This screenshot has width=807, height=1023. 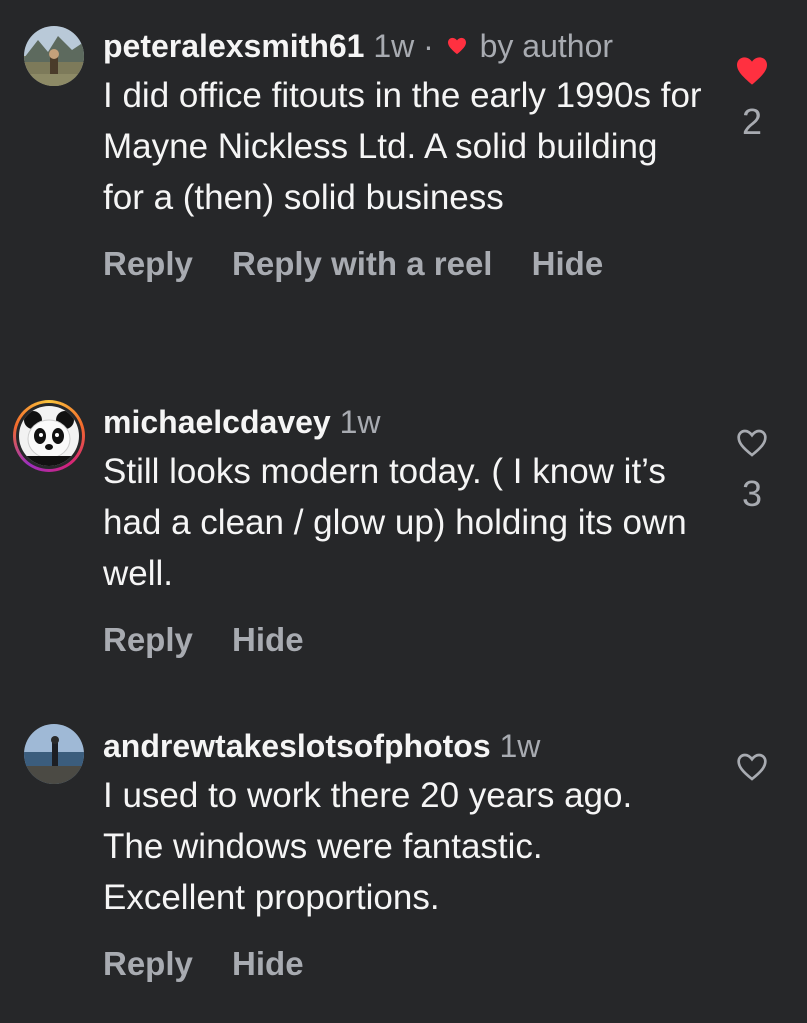 I want to click on username: peteralexsmith61, so click(x=233, y=46).